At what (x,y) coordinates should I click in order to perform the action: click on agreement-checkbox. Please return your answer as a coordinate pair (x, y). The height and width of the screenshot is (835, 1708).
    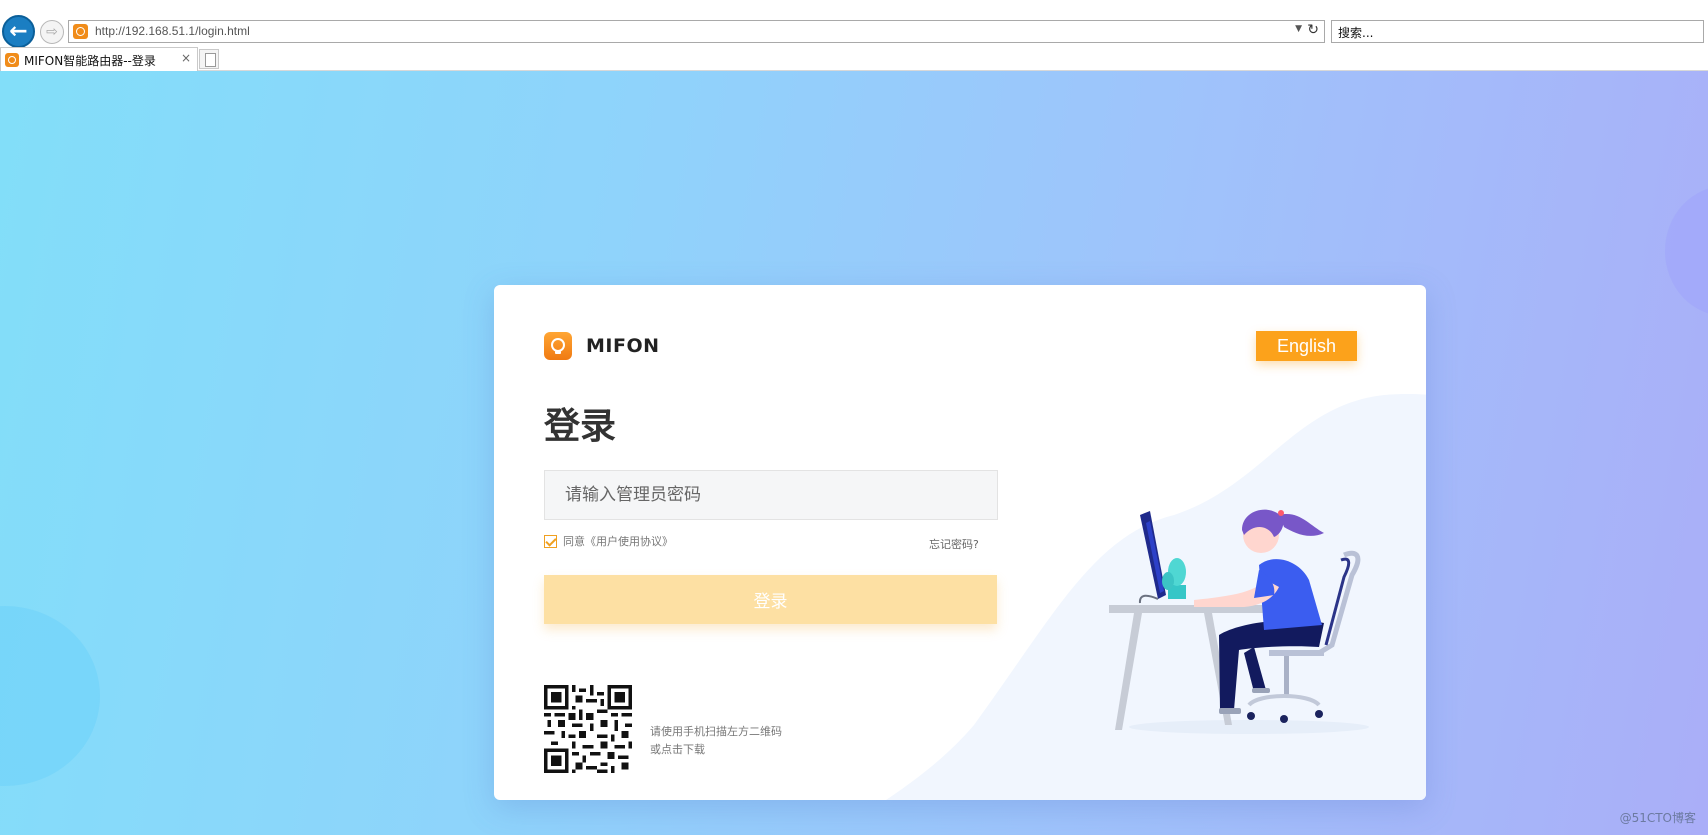
    Looking at the image, I should click on (550, 541).